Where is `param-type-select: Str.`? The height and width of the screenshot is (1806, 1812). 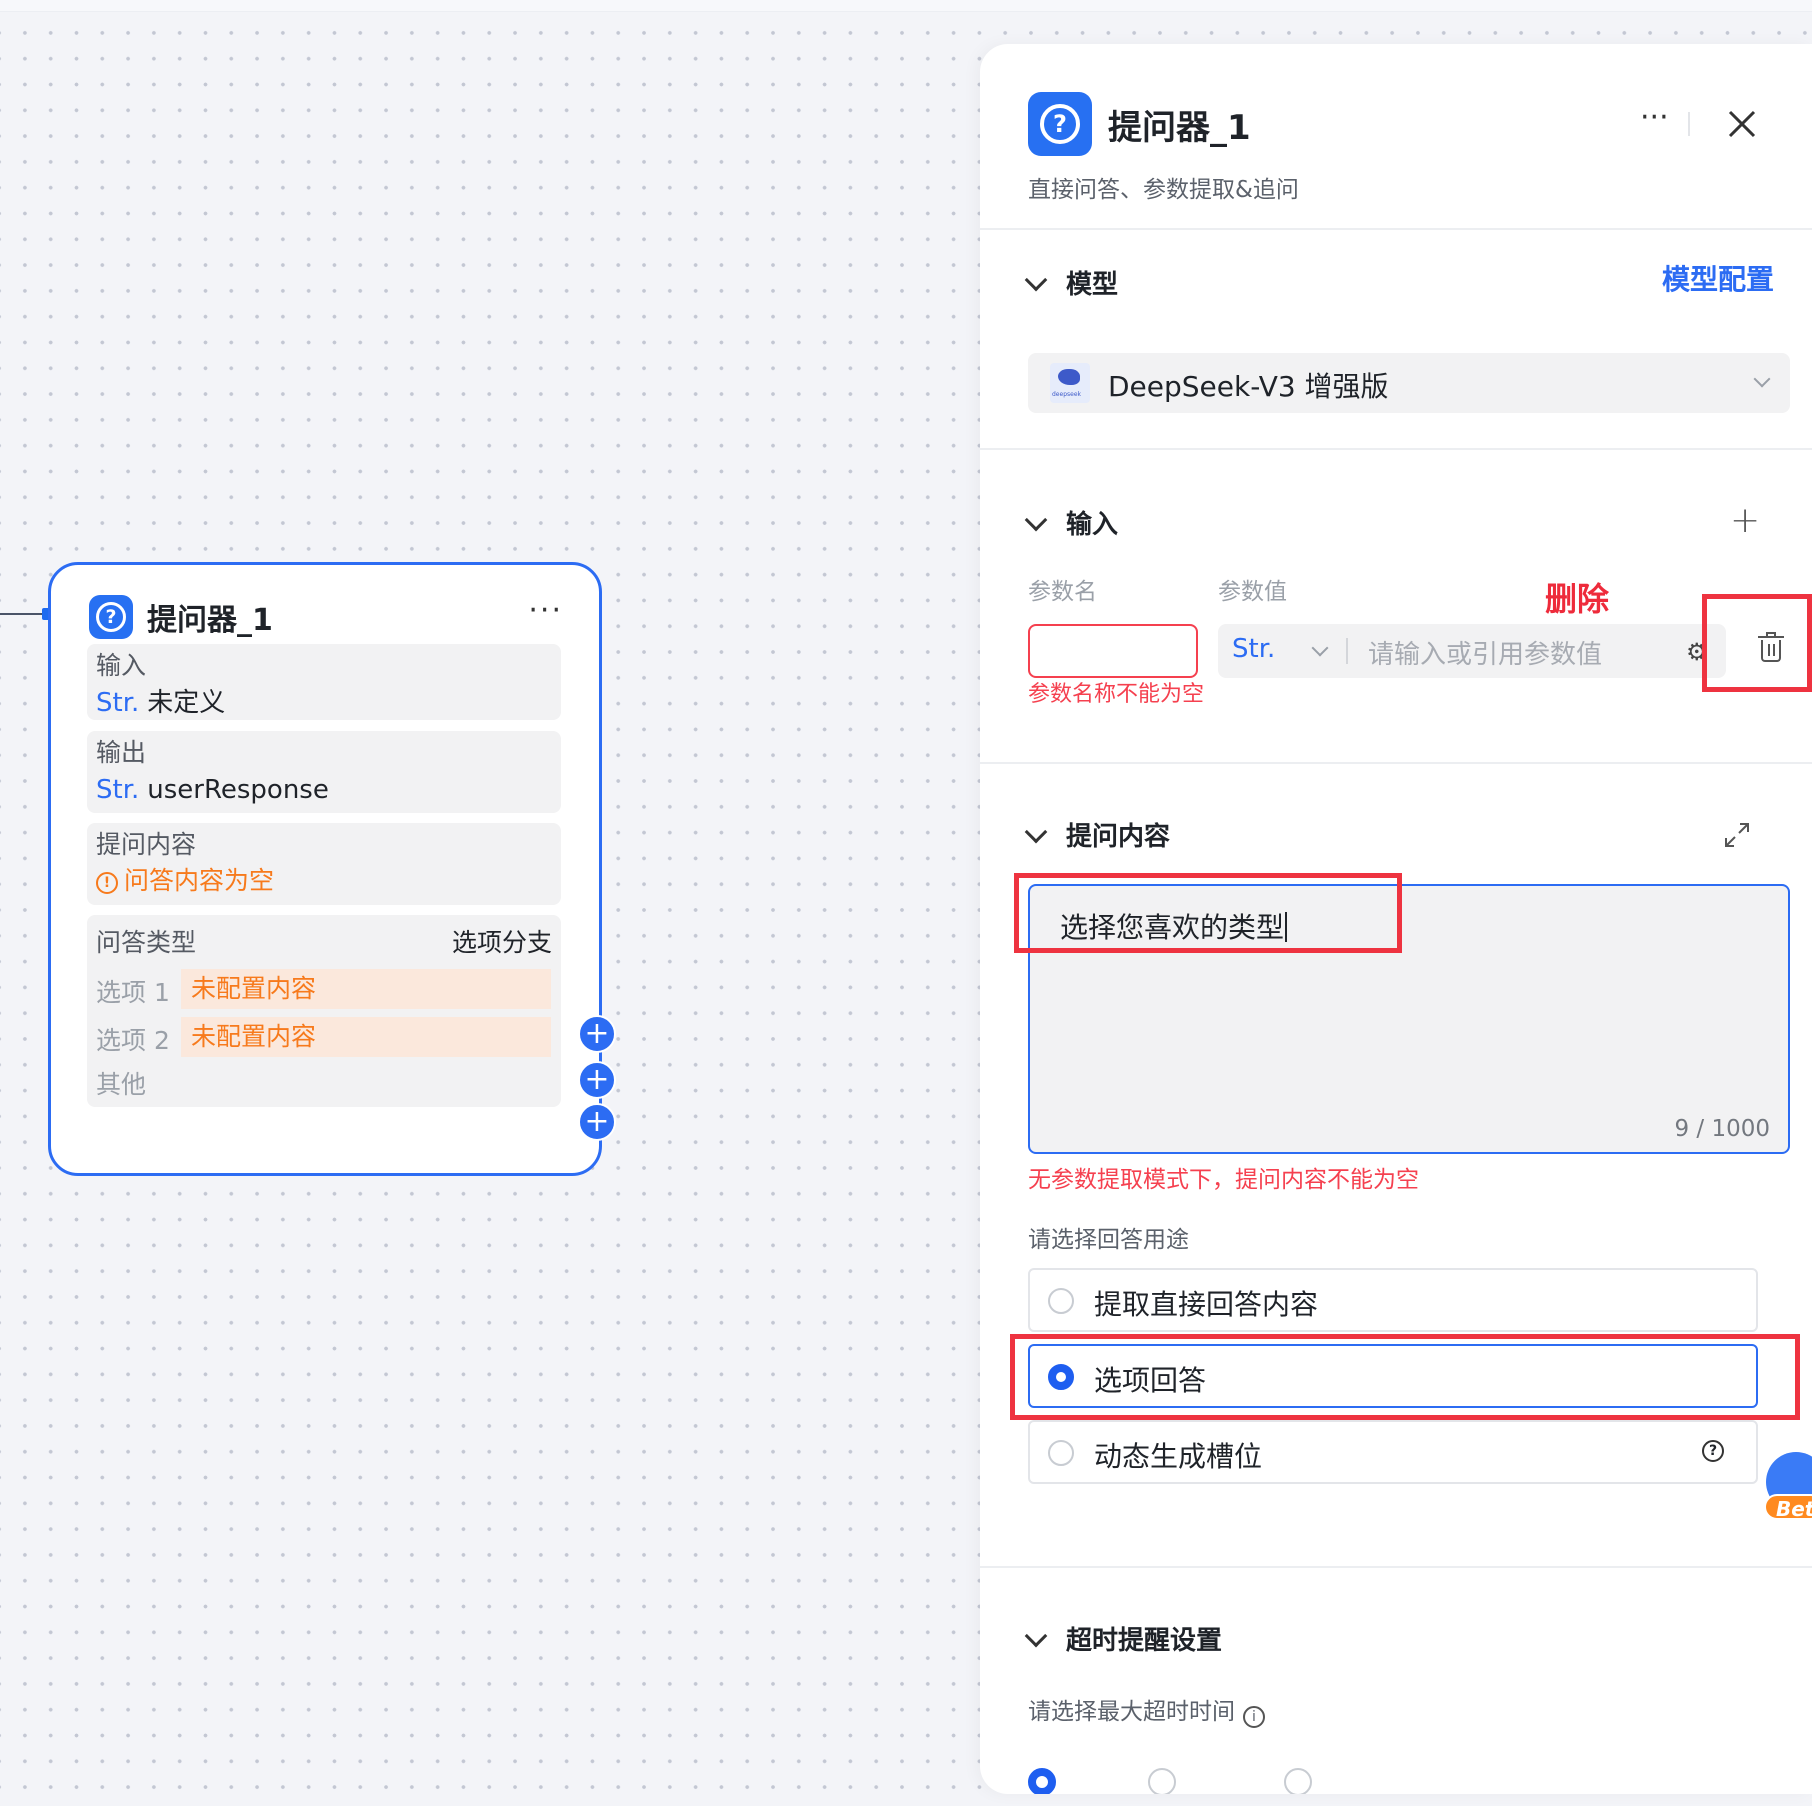
param-type-select: Str. is located at coordinates (1253, 649).